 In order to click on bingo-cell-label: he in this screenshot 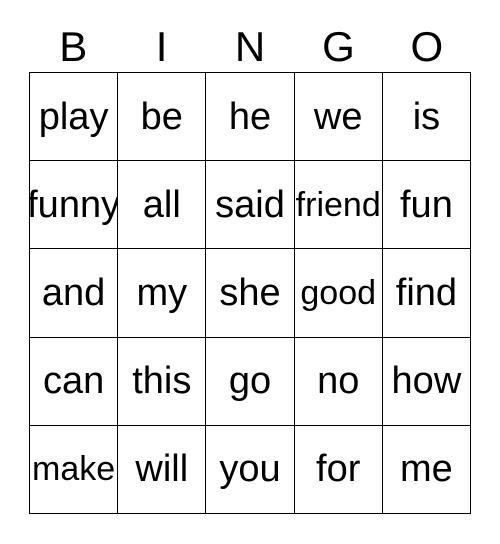, I will do `click(250, 116)`.